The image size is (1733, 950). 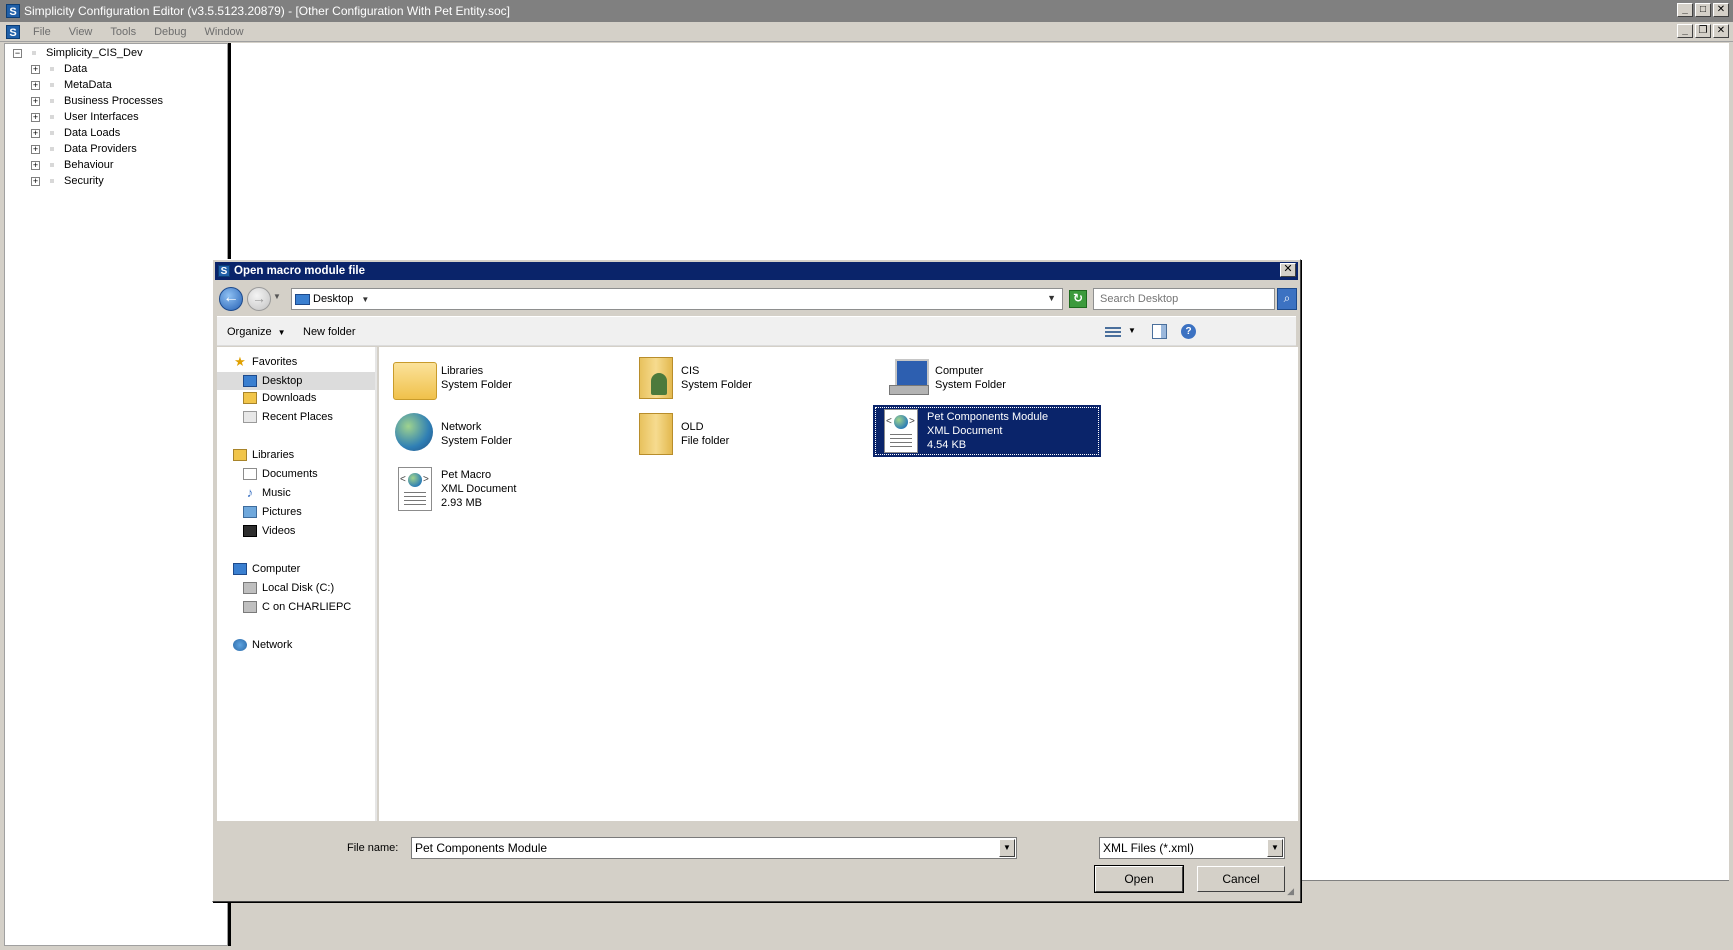 I want to click on address-dropdown-icon: ▼, so click(x=1051, y=298).